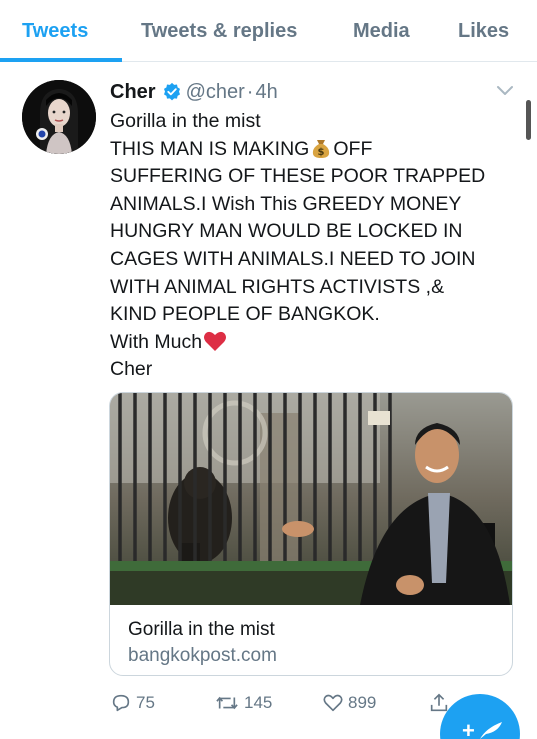 The height and width of the screenshot is (739, 537). I want to click on tweet-line: Gorilla in the mist, so click(185, 121).